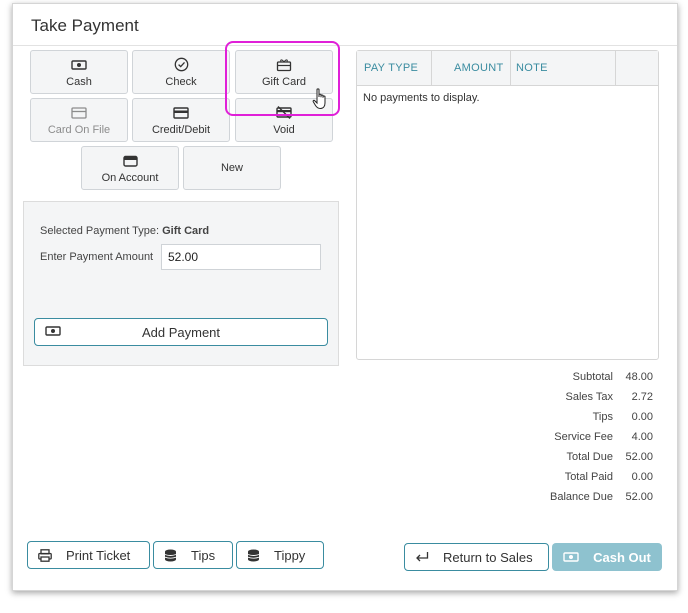  Describe the element at coordinates (79, 81) in the screenshot. I see `cash-label: Cash` at that location.